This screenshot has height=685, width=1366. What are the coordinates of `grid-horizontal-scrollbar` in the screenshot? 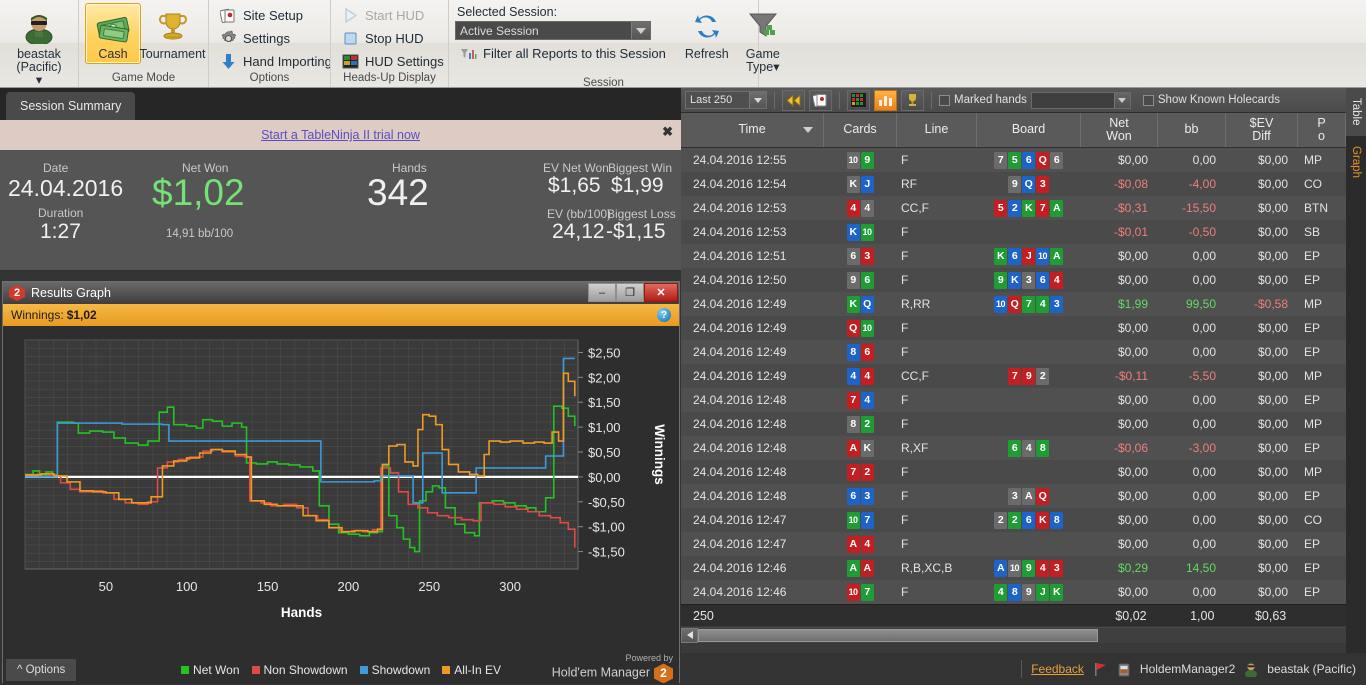 It's located at (1023, 634).